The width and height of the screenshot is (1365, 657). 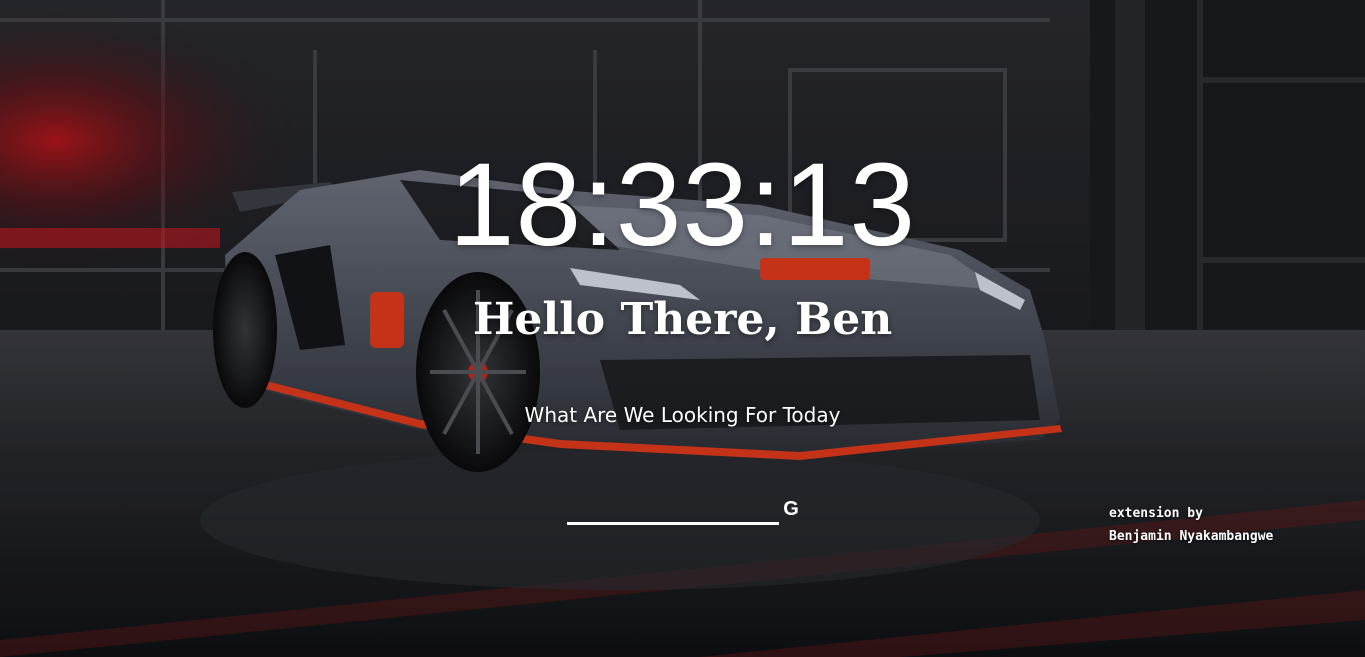 I want to click on credit-author: Benjamin Nyakambangwe, so click(x=1191, y=536).